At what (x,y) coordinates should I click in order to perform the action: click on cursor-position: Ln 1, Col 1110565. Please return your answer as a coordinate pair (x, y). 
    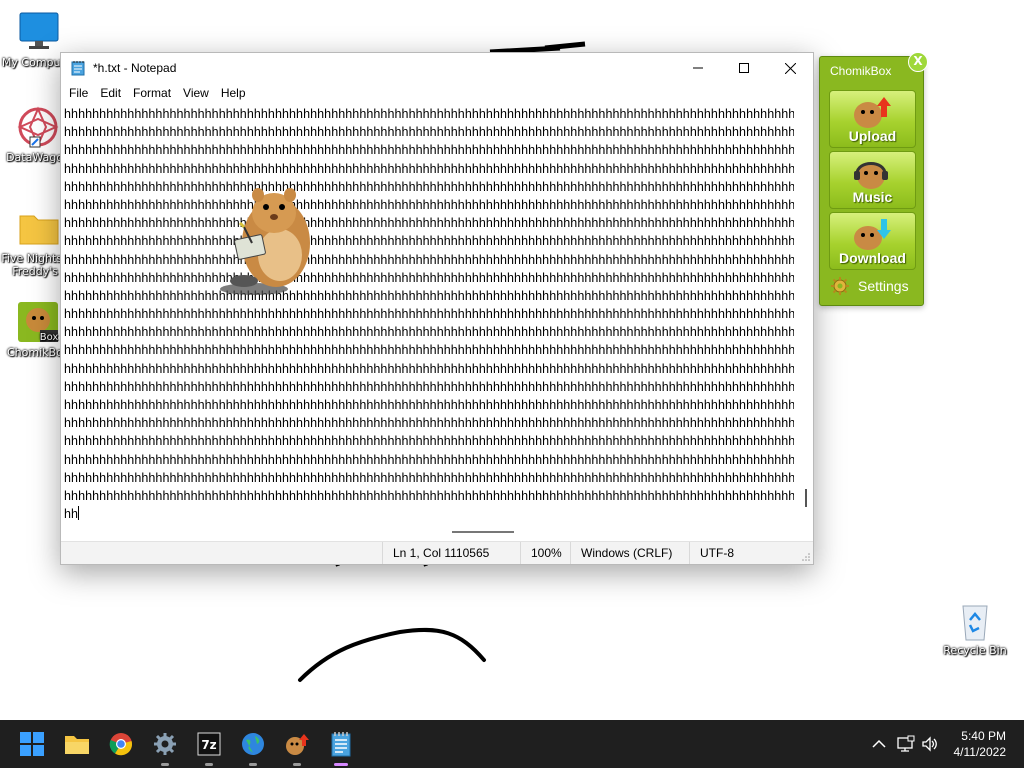
    Looking at the image, I should click on (451, 553).